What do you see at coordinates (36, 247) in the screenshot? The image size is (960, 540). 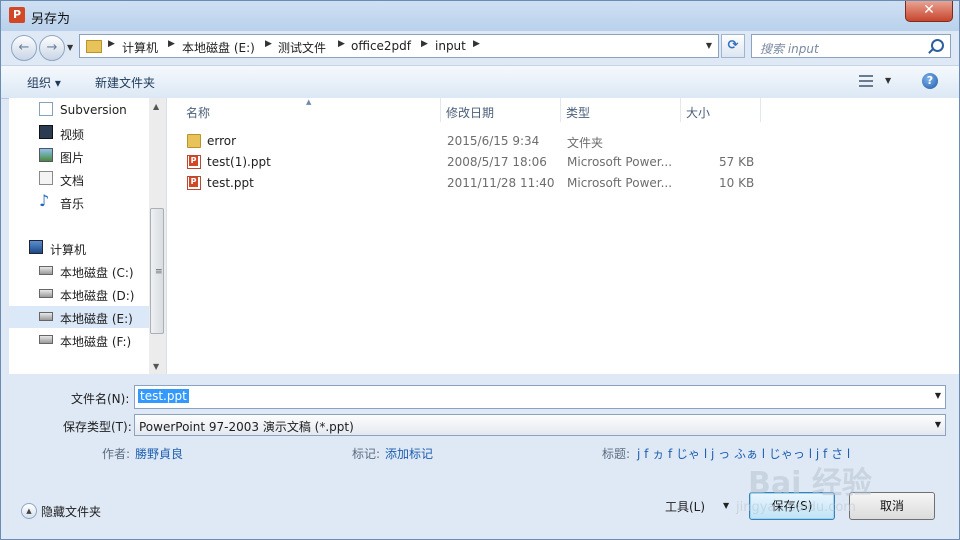 I see `computer-icon` at bounding box center [36, 247].